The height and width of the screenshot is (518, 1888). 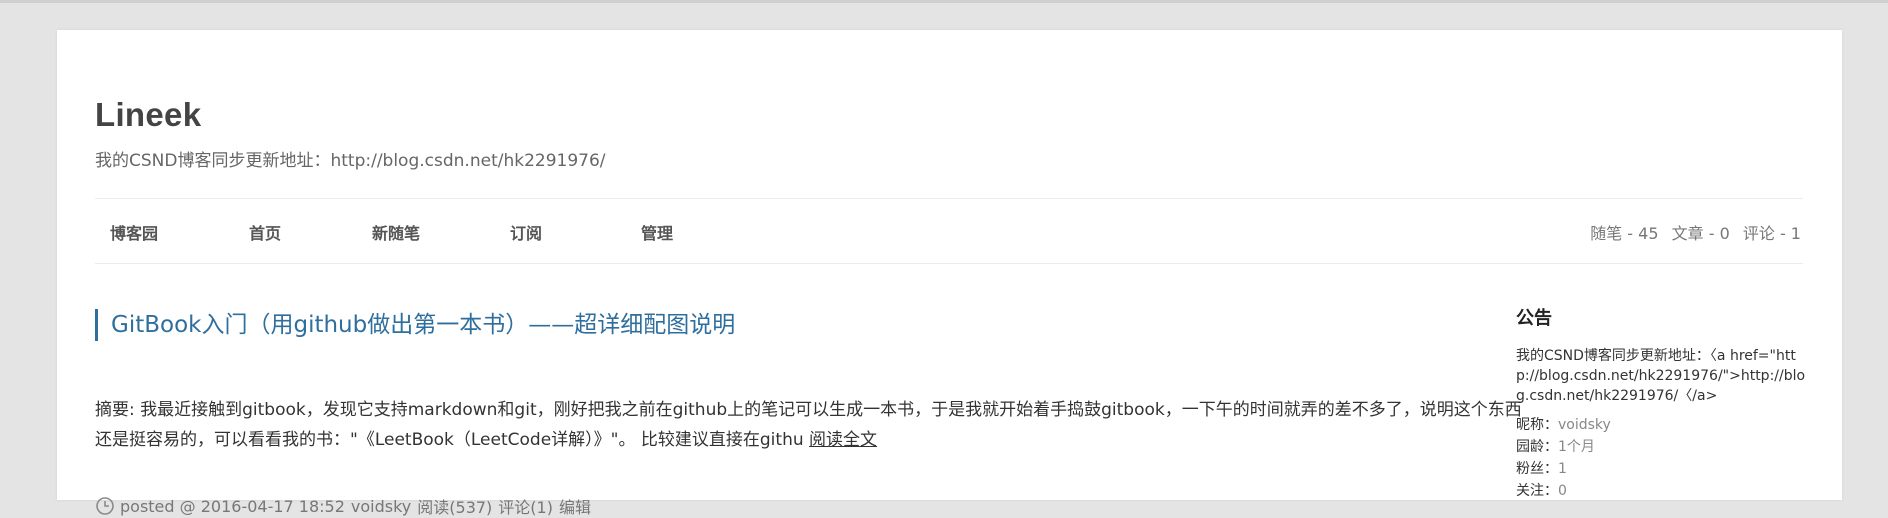 I want to click on post-comments-link: 评论(1), so click(x=525, y=506).